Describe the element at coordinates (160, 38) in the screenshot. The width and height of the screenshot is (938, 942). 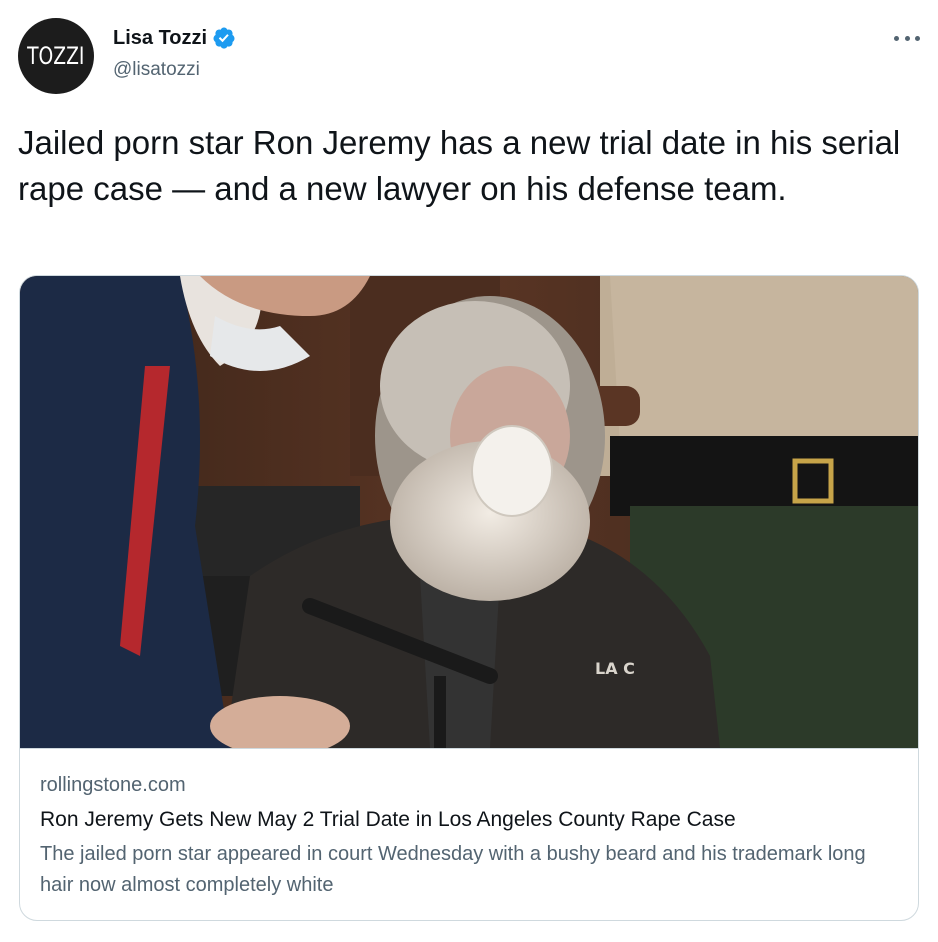
I see `author-name: Lisa Tozzi` at that location.